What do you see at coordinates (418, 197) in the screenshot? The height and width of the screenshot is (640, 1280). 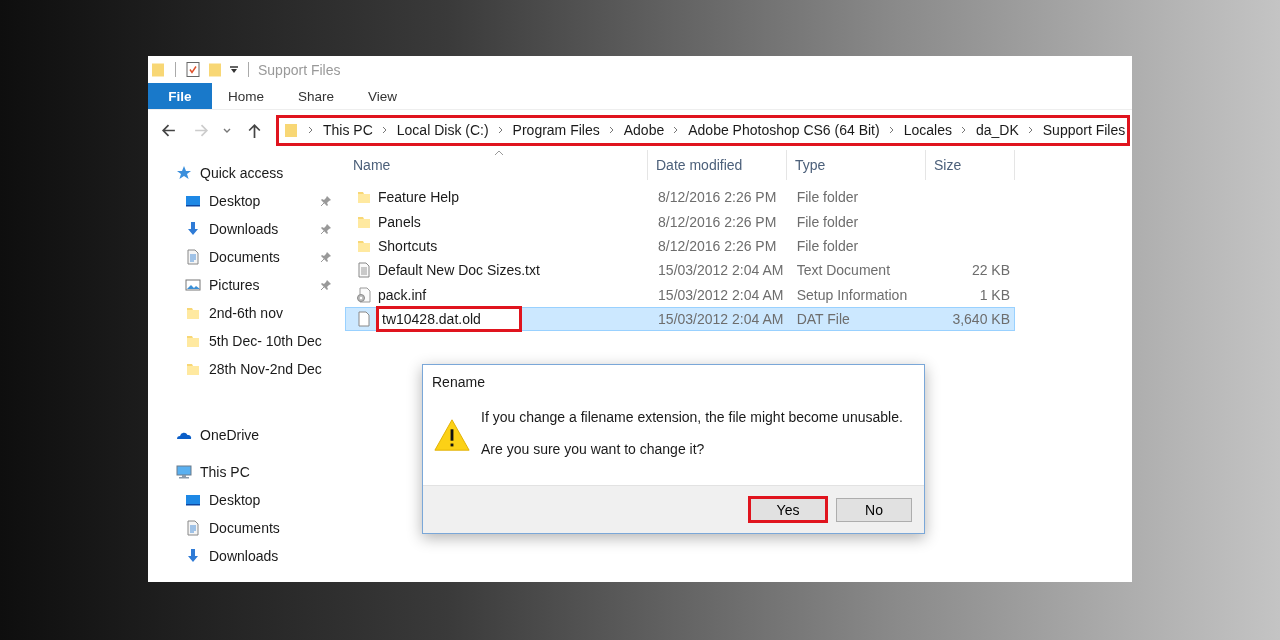 I see `file-name: Feature Help` at bounding box center [418, 197].